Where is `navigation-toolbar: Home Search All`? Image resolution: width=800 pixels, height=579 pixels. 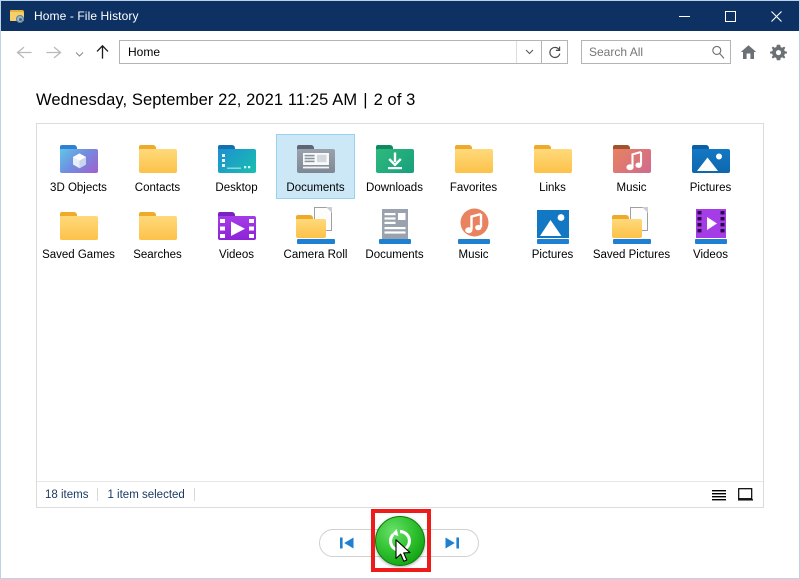 navigation-toolbar: Home Search All is located at coordinates (400, 52).